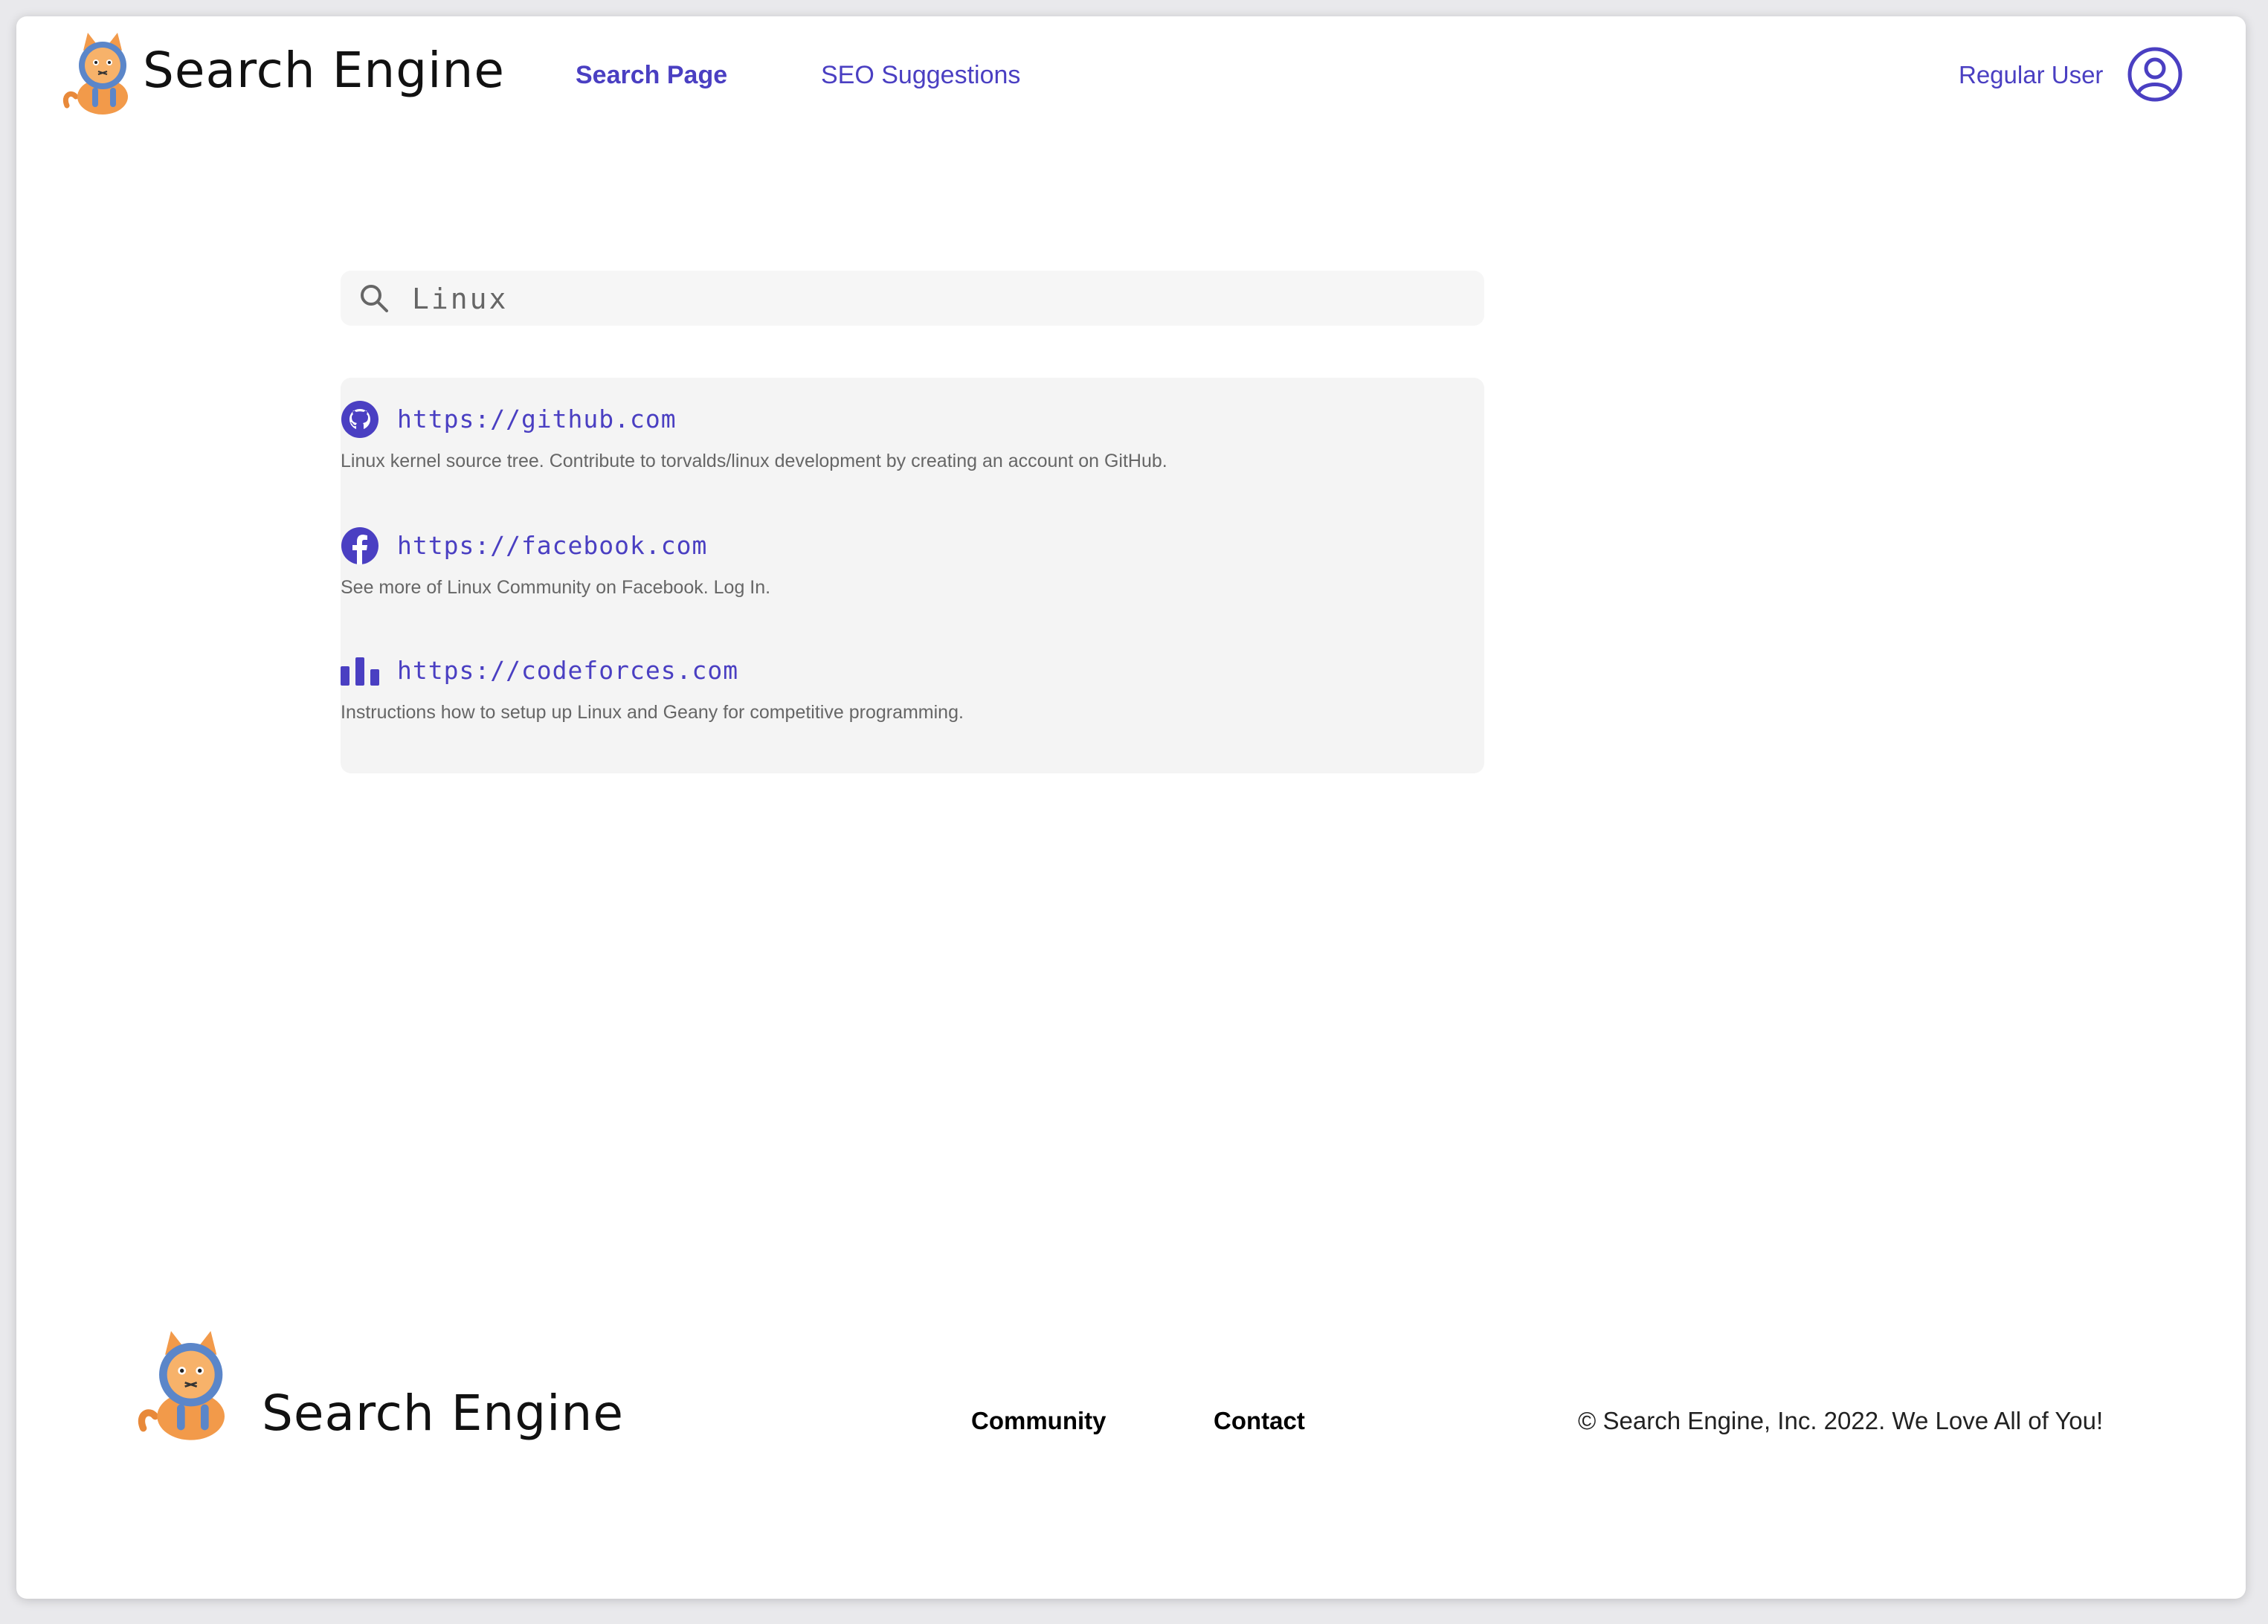 The height and width of the screenshot is (1624, 2268). I want to click on user-name: Regular User, so click(2031, 75).